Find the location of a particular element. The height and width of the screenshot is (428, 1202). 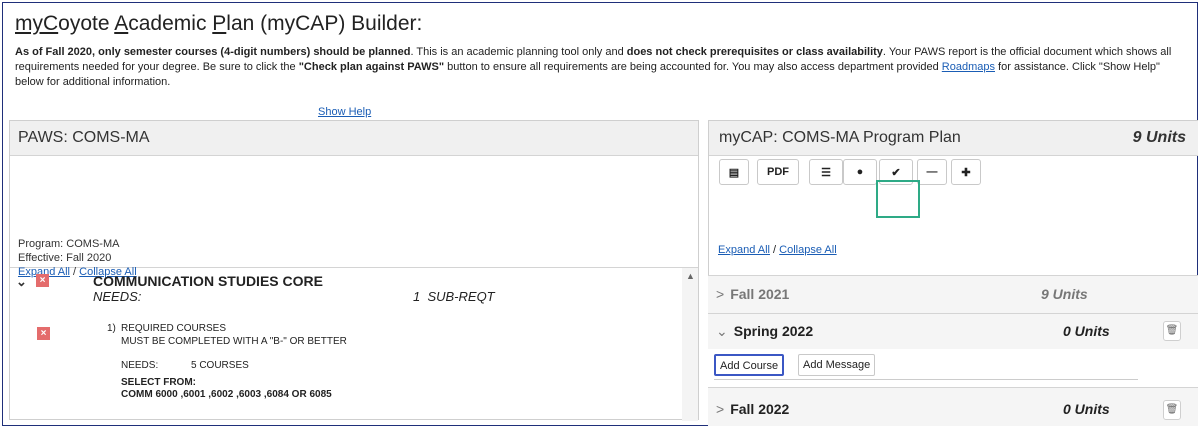

show-help-link: Show Help is located at coordinates (344, 112).